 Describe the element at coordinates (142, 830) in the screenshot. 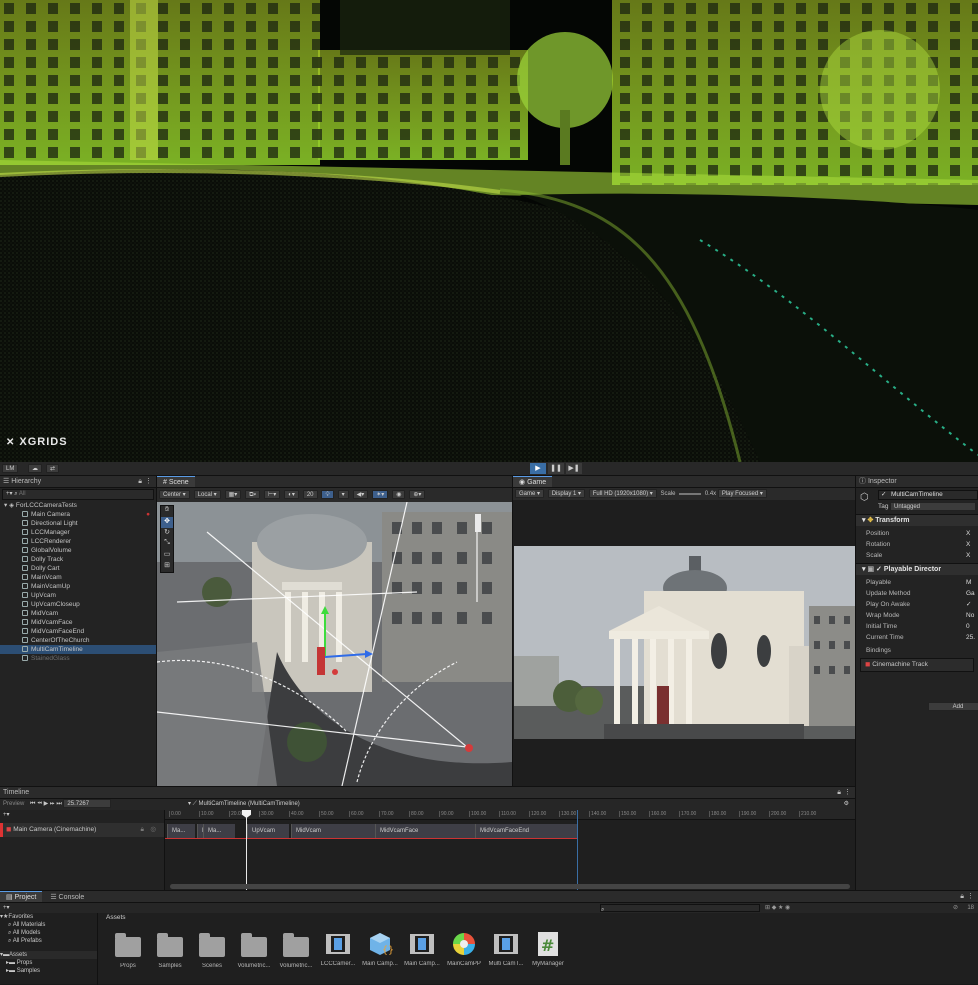

I see `track-lock-icon: 🔒︎` at that location.